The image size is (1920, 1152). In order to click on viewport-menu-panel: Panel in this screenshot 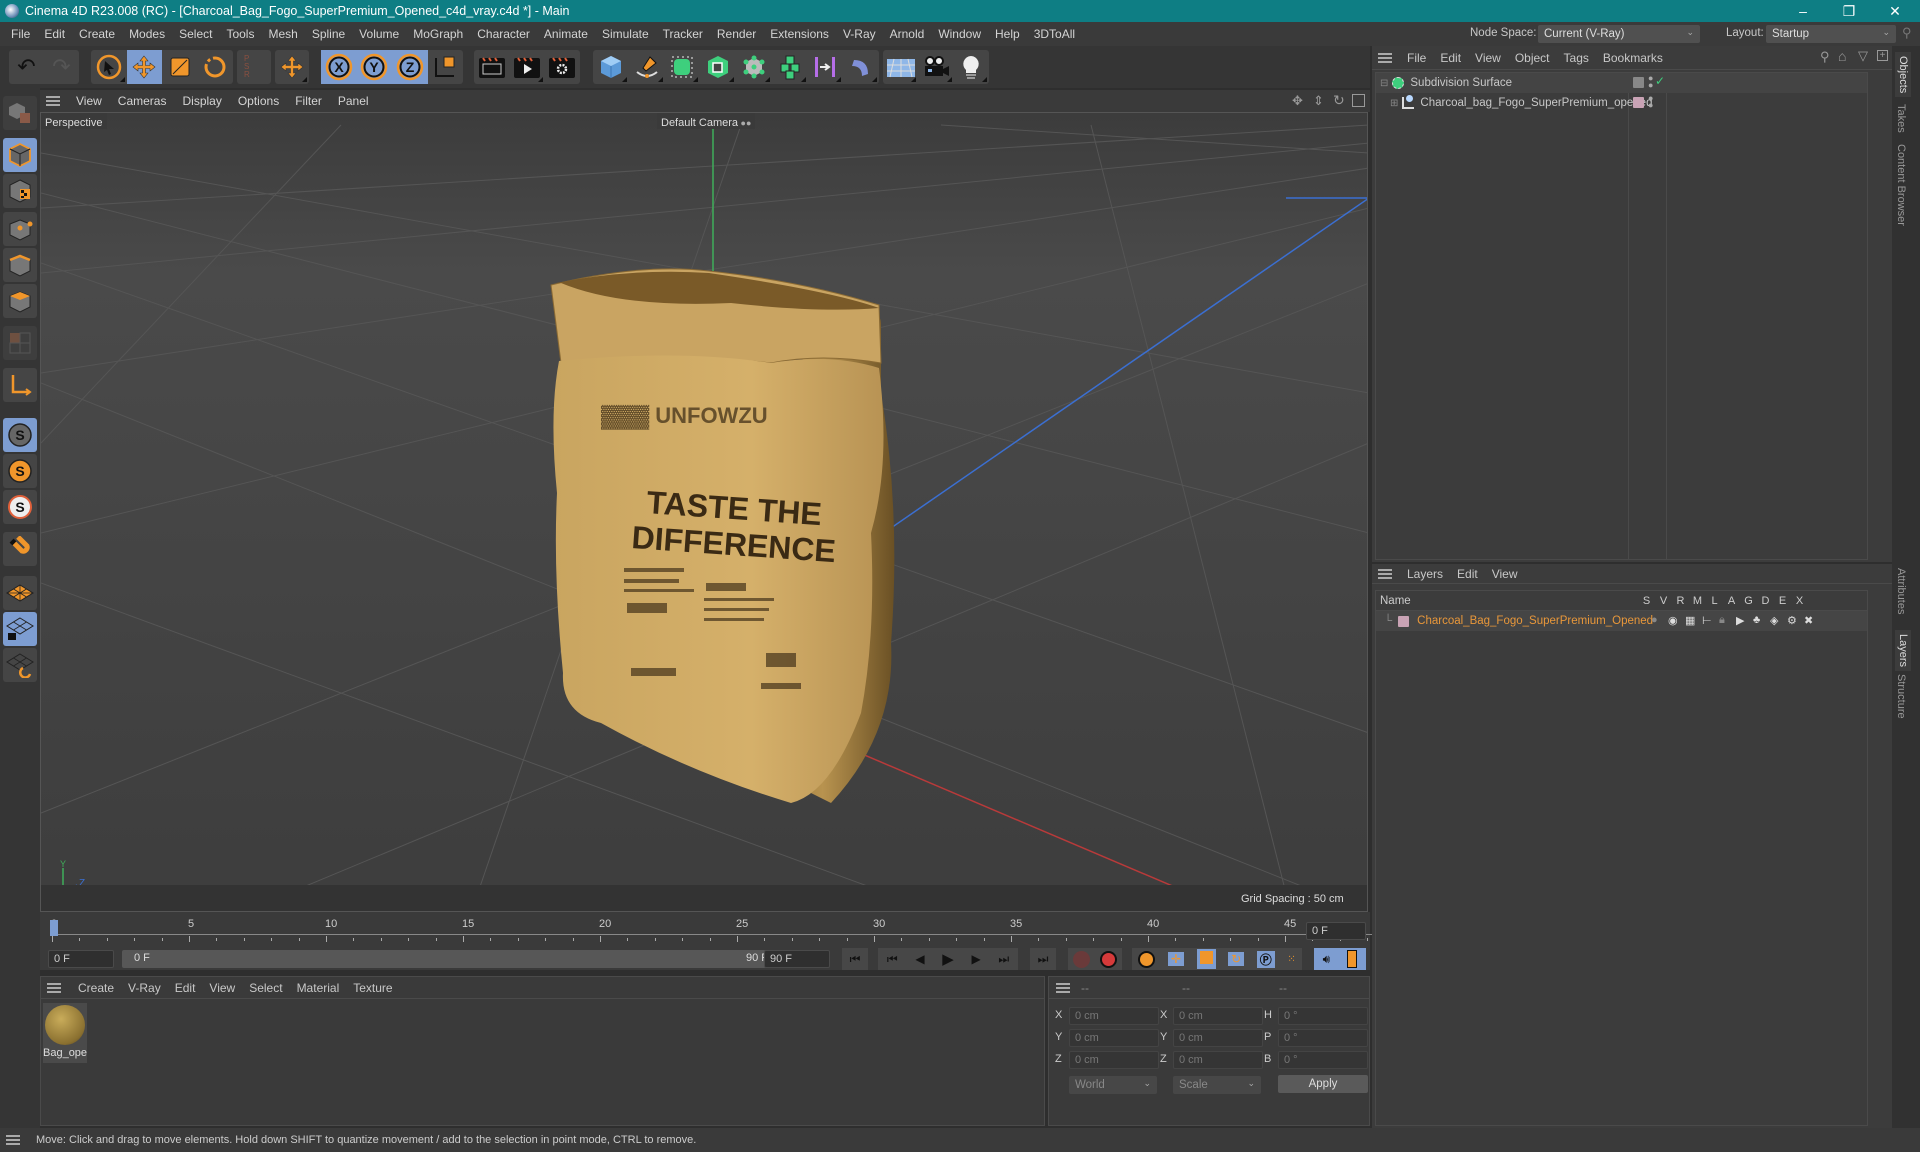, I will do `click(353, 101)`.